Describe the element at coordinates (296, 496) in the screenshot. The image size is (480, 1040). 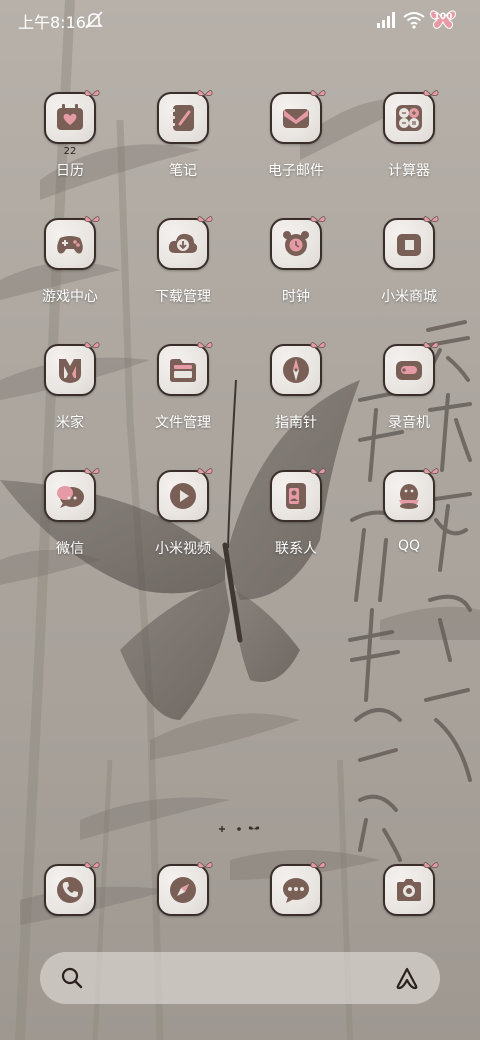
I see `contact-card-icon` at that location.